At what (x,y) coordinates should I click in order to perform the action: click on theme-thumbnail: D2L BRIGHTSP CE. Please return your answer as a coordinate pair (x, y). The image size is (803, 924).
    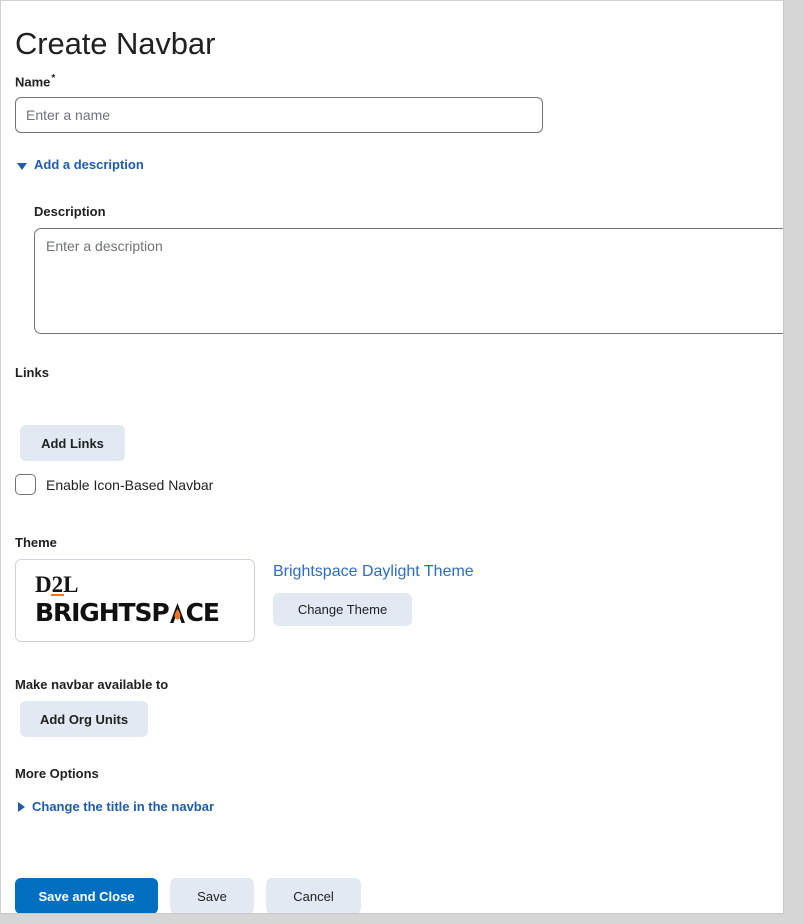
    Looking at the image, I should click on (135, 600).